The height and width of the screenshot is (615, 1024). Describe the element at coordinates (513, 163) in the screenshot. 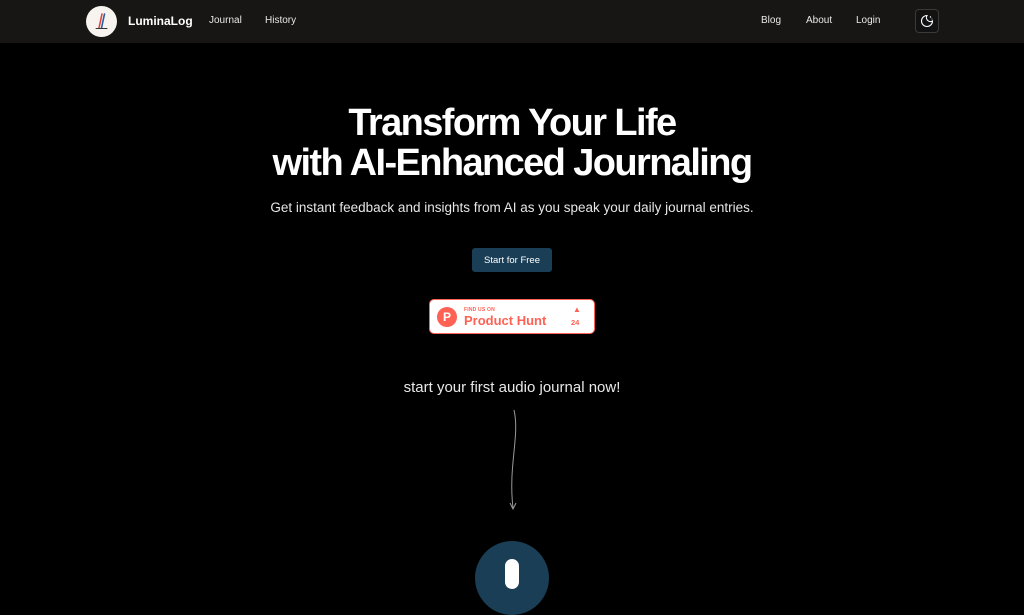

I see `hero-title-line-2: with AI-Enhanced Journaling` at that location.